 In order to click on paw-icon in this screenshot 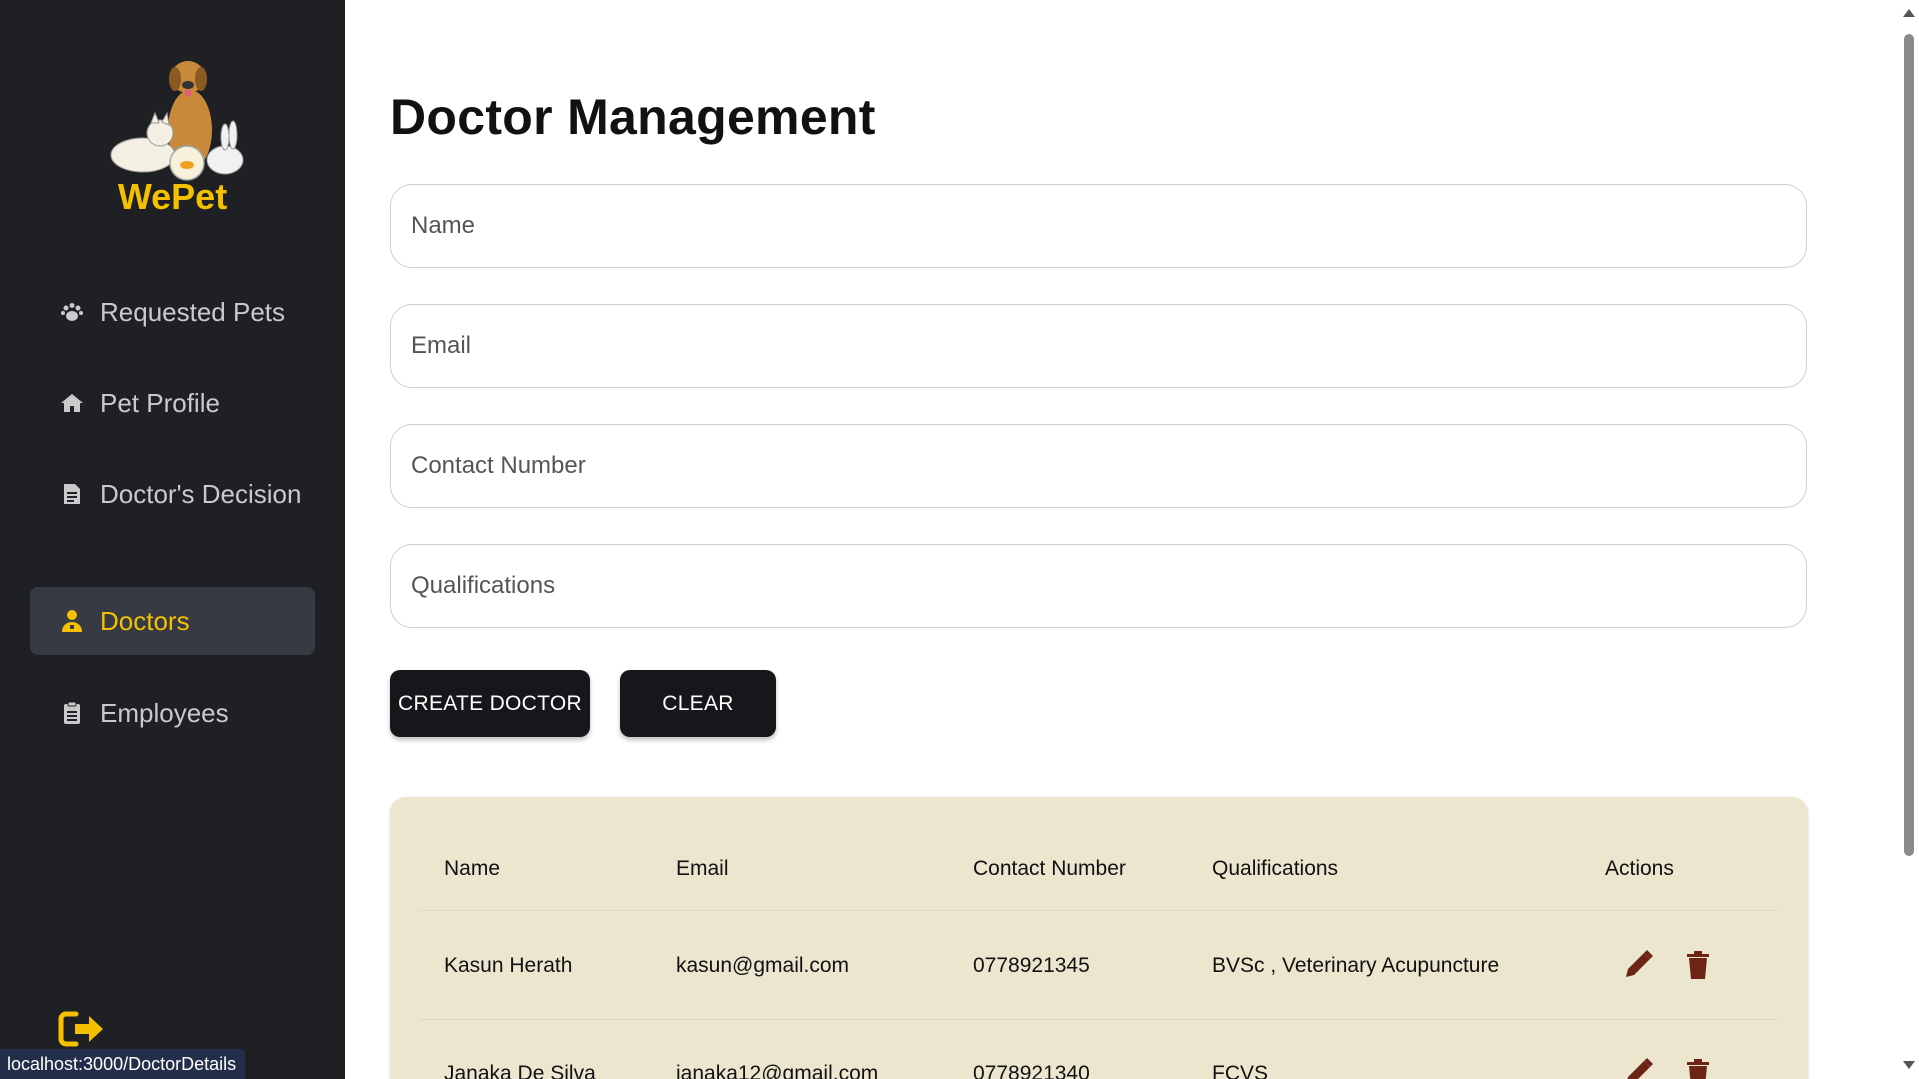, I will do `click(72, 312)`.